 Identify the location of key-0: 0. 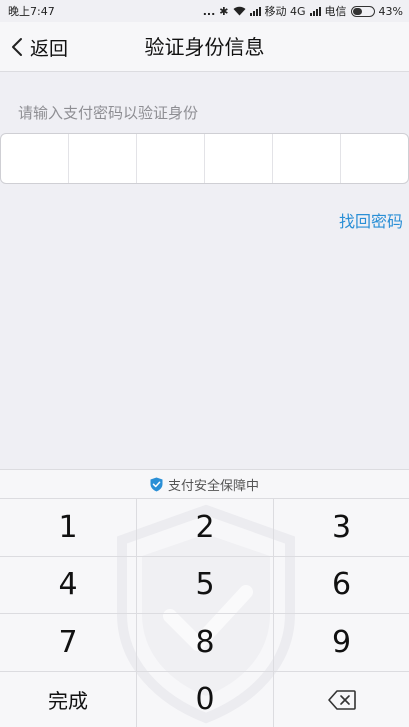
(205, 699).